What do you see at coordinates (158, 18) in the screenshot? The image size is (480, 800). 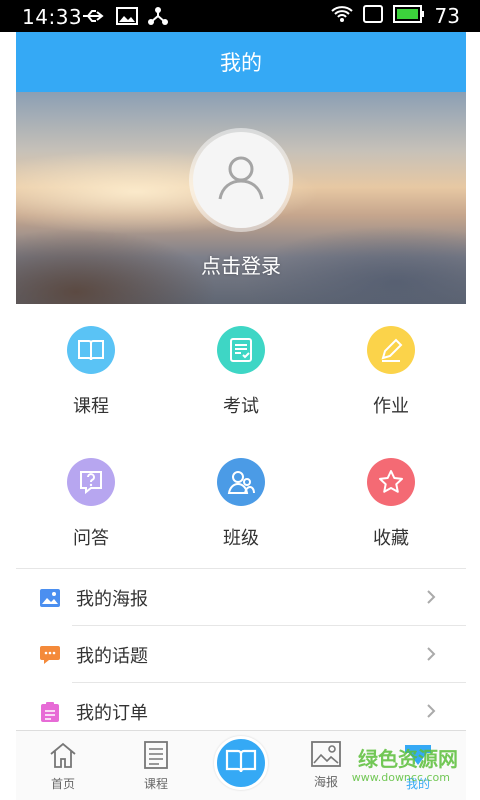 I see `share-icon` at bounding box center [158, 18].